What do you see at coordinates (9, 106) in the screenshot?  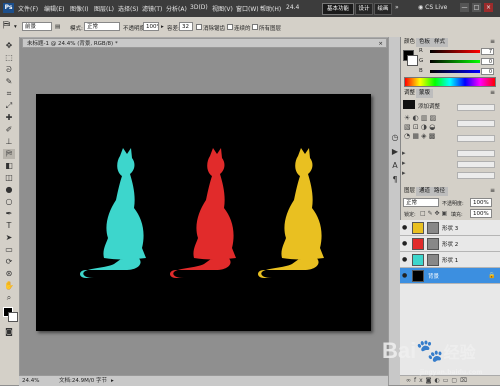 I see `eyedropper-tool-icon: ⤢` at bounding box center [9, 106].